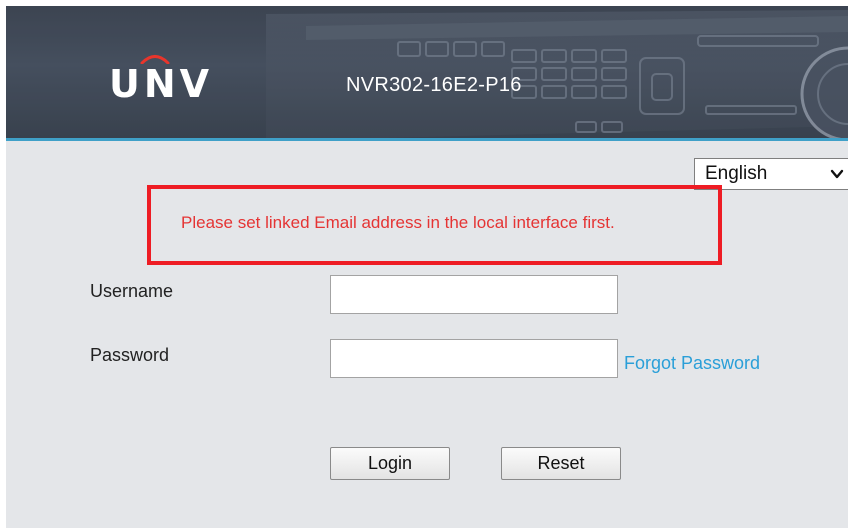 The height and width of the screenshot is (528, 848). Describe the element at coordinates (474, 358) in the screenshot. I see `password-input` at that location.